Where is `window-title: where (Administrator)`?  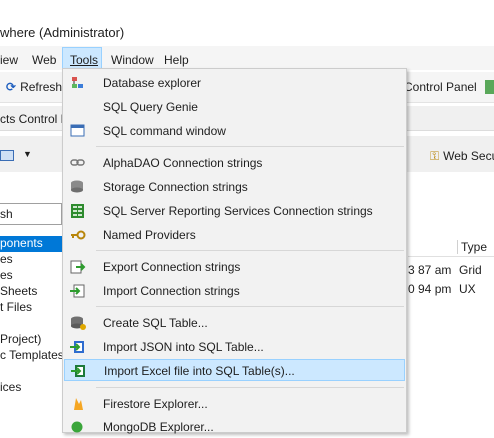
window-title: where (Administrator) is located at coordinates (62, 32).